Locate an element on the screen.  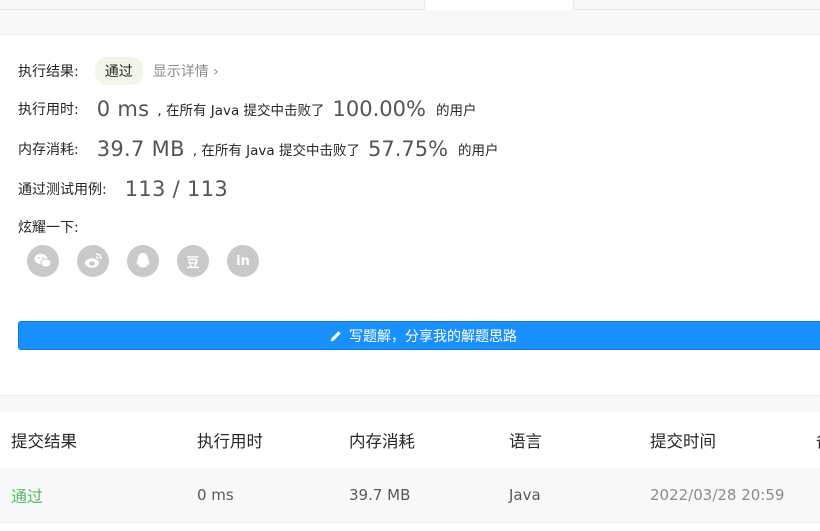
header-language: 语言 is located at coordinates (525, 441).